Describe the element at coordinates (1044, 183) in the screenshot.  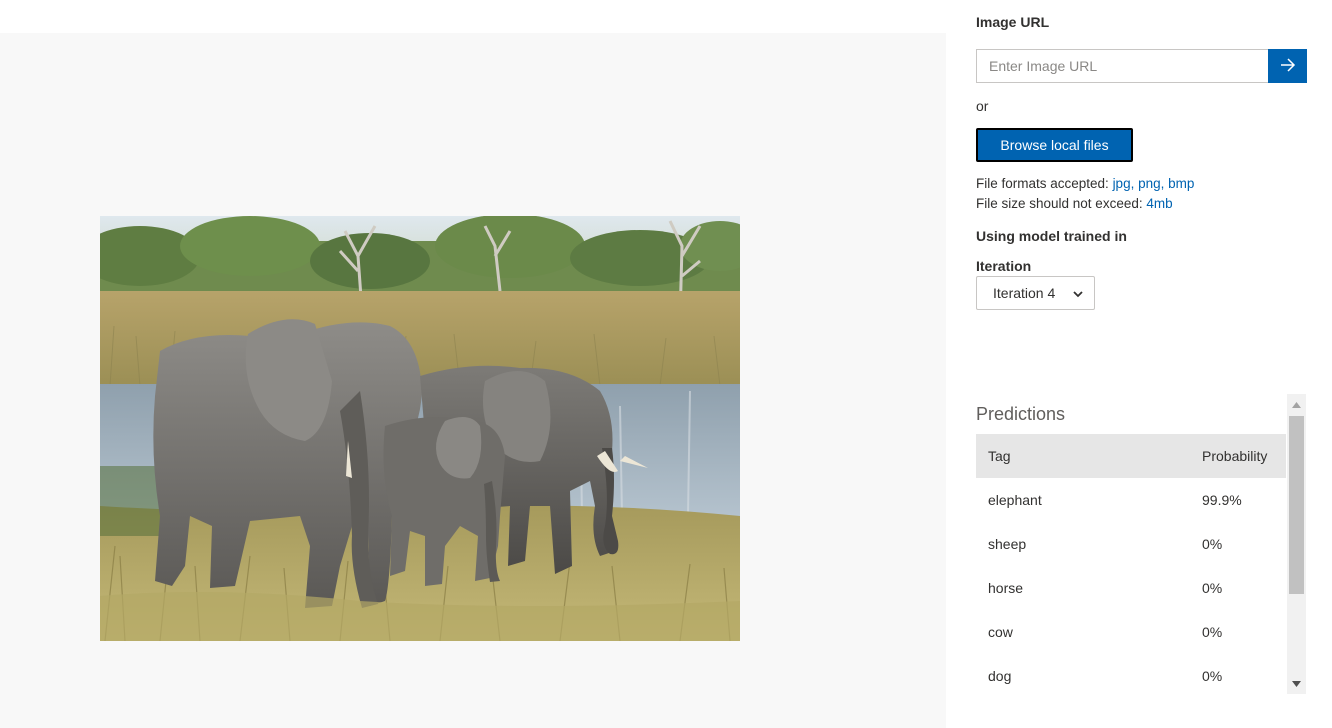
I see `file-formats-label: File formats accepted:` at that location.